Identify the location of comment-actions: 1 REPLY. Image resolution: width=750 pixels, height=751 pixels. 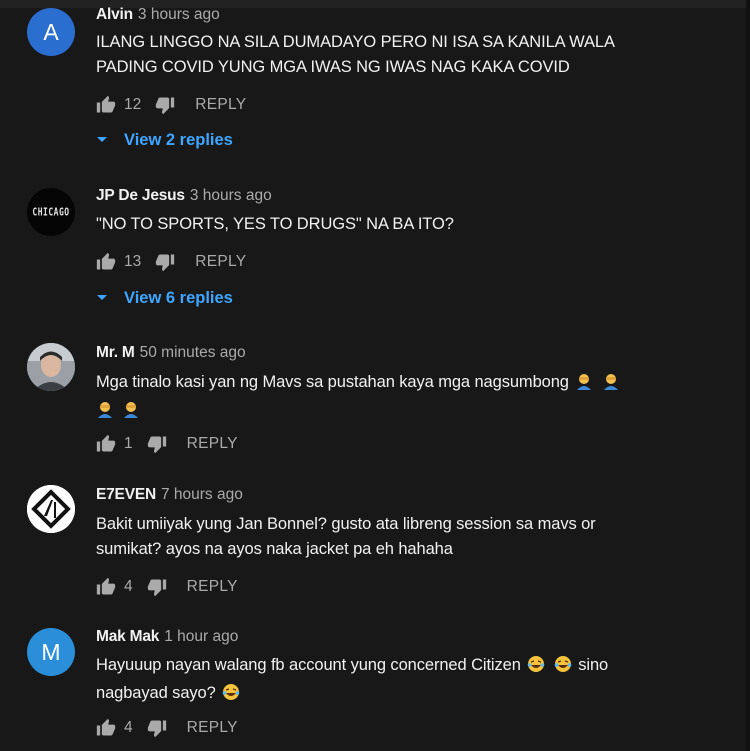
(167, 444).